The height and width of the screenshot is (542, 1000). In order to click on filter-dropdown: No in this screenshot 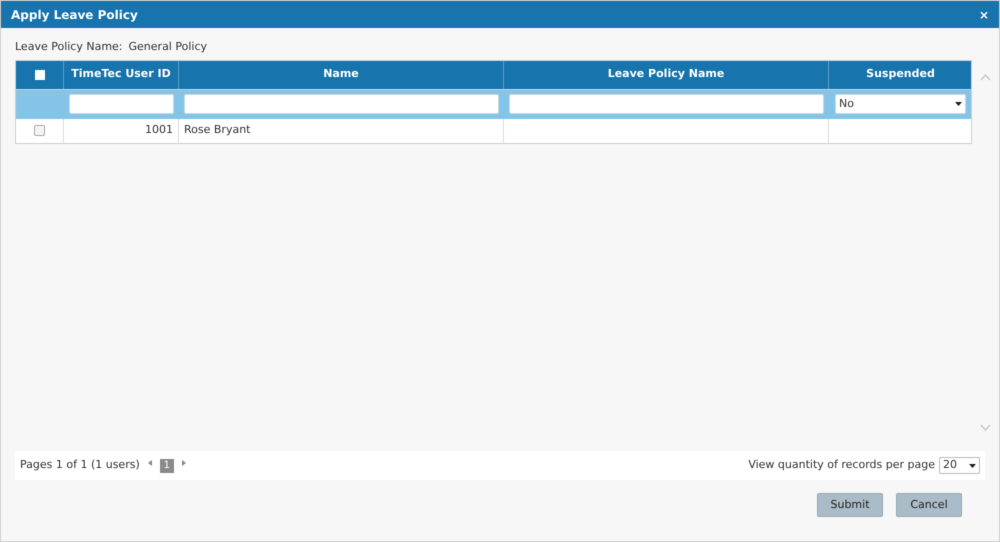, I will do `click(900, 104)`.